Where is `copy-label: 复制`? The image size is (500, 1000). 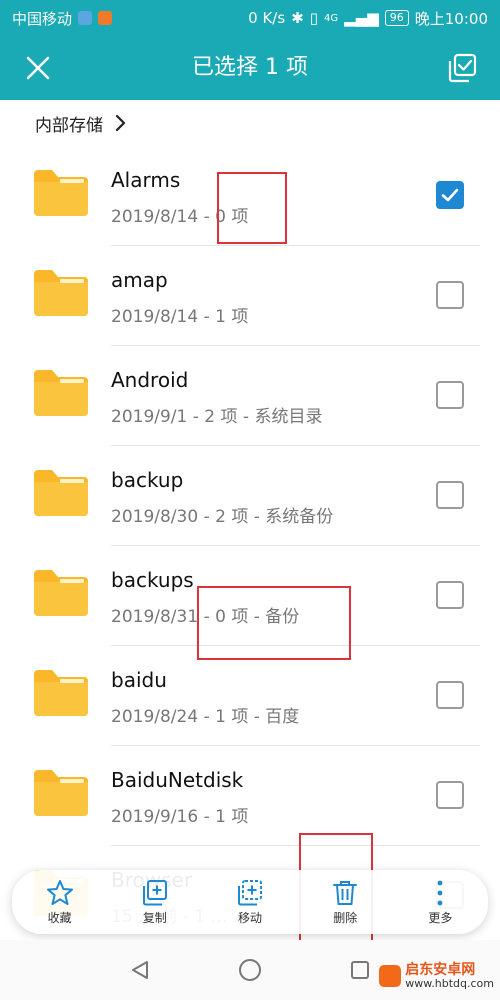
copy-label: 复制 is located at coordinates (154, 917).